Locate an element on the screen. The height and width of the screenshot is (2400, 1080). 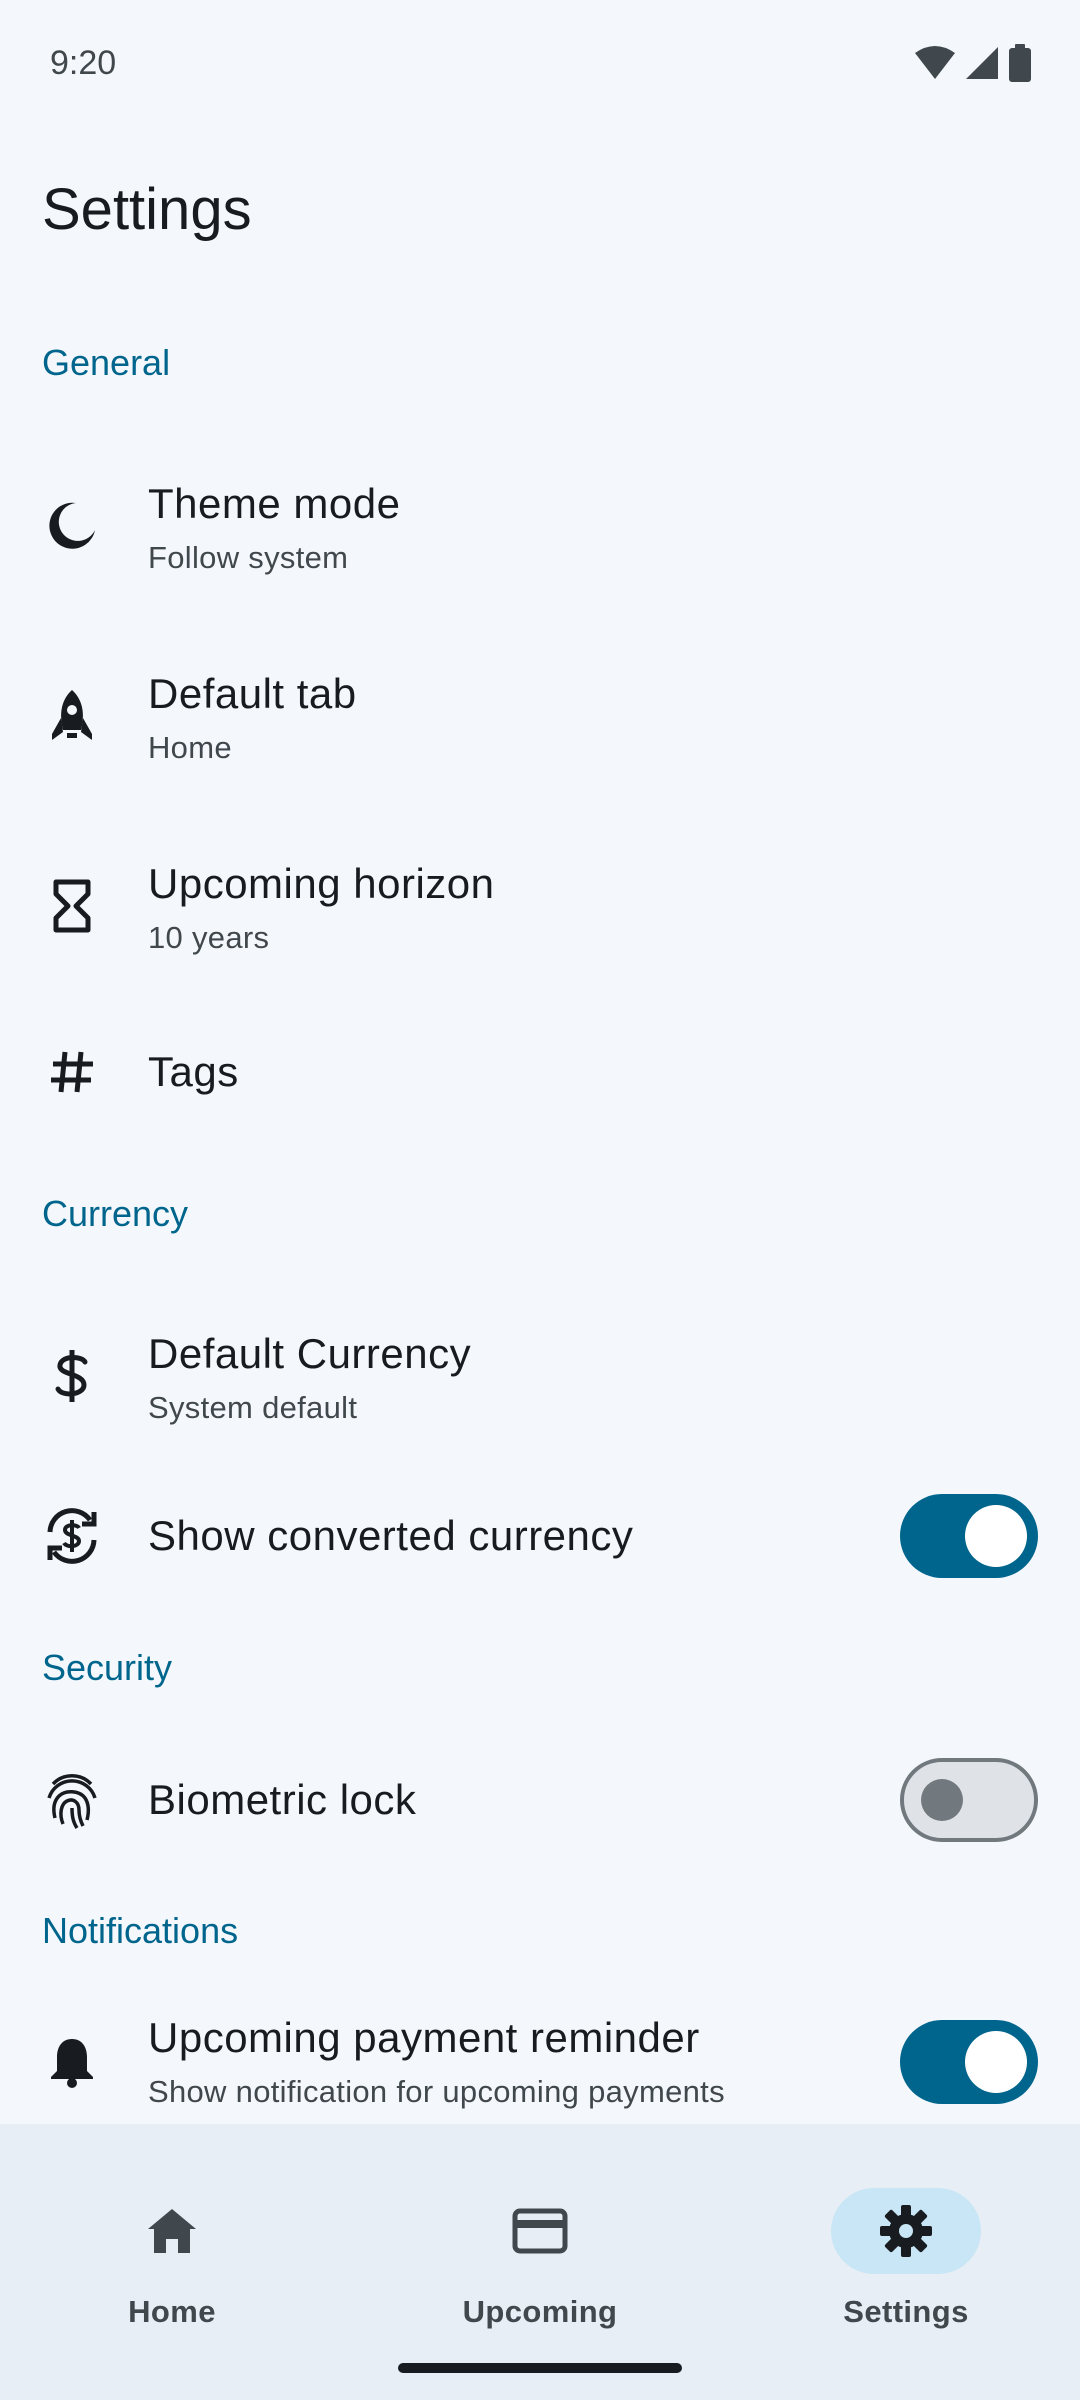
setting-subtitle: Follow system is located at coordinates (248, 557).